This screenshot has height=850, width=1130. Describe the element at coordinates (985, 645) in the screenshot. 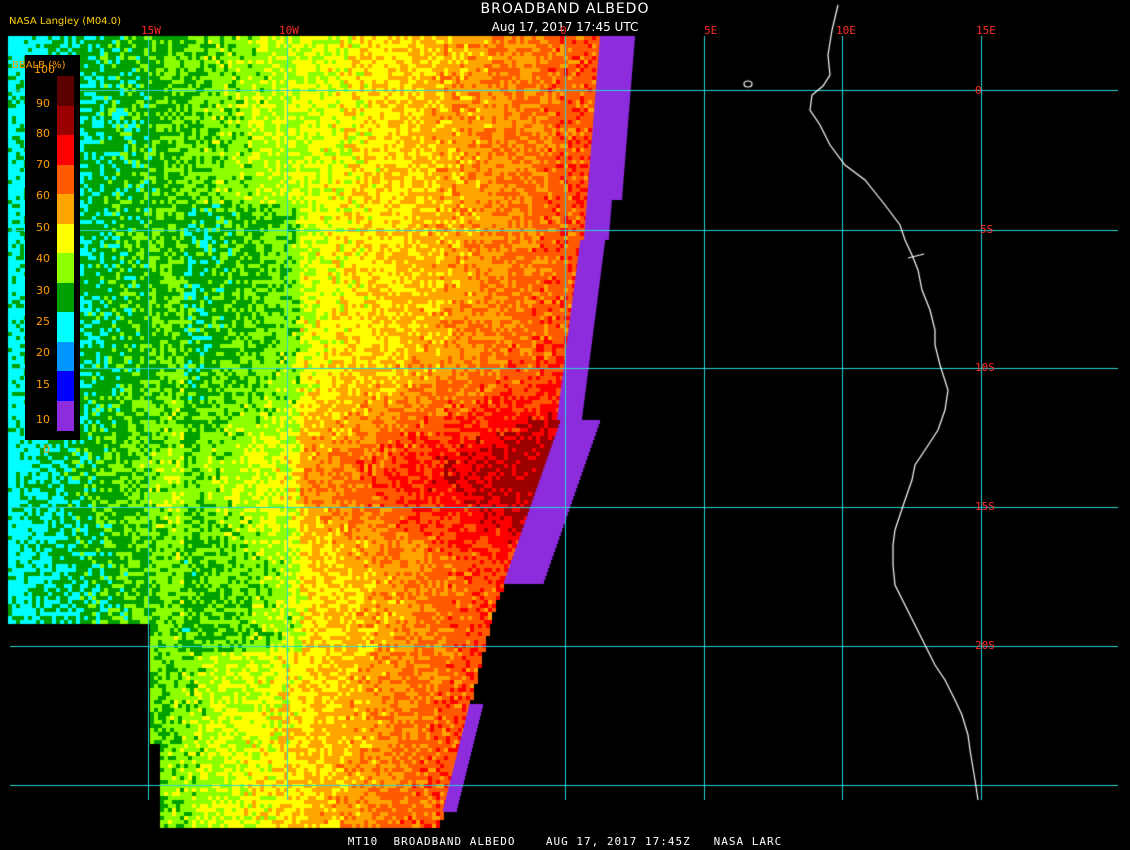

I see `lat-label-20s: 20S` at that location.